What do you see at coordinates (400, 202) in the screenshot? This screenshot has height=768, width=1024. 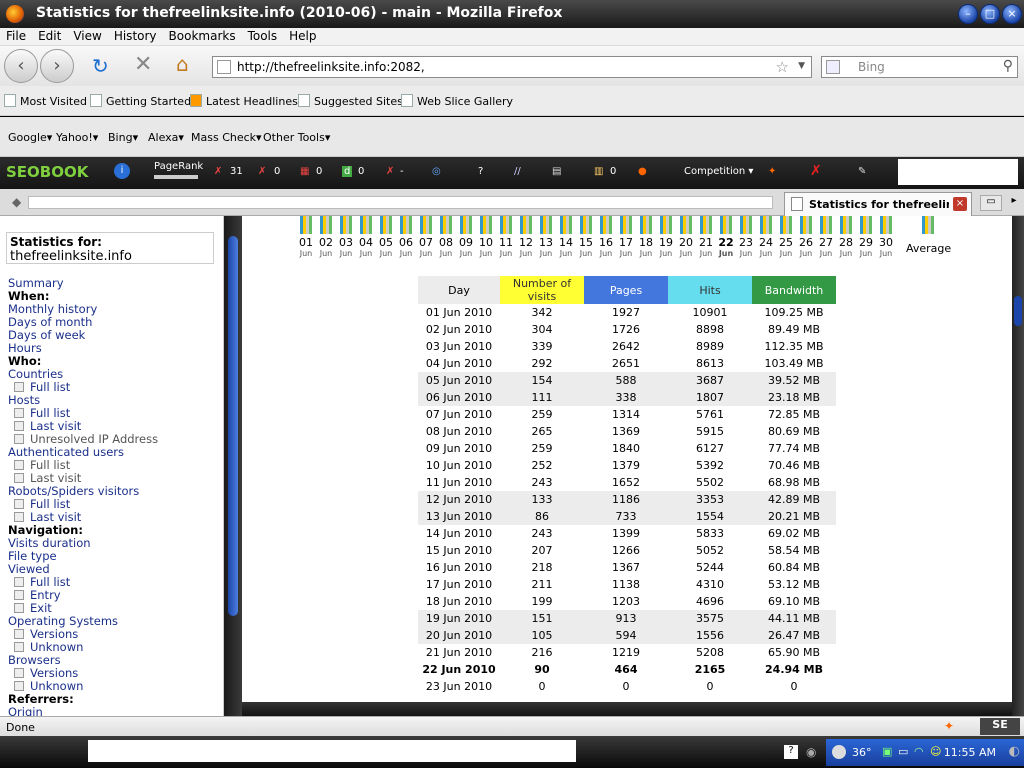 I see `background-tabs-strip` at bounding box center [400, 202].